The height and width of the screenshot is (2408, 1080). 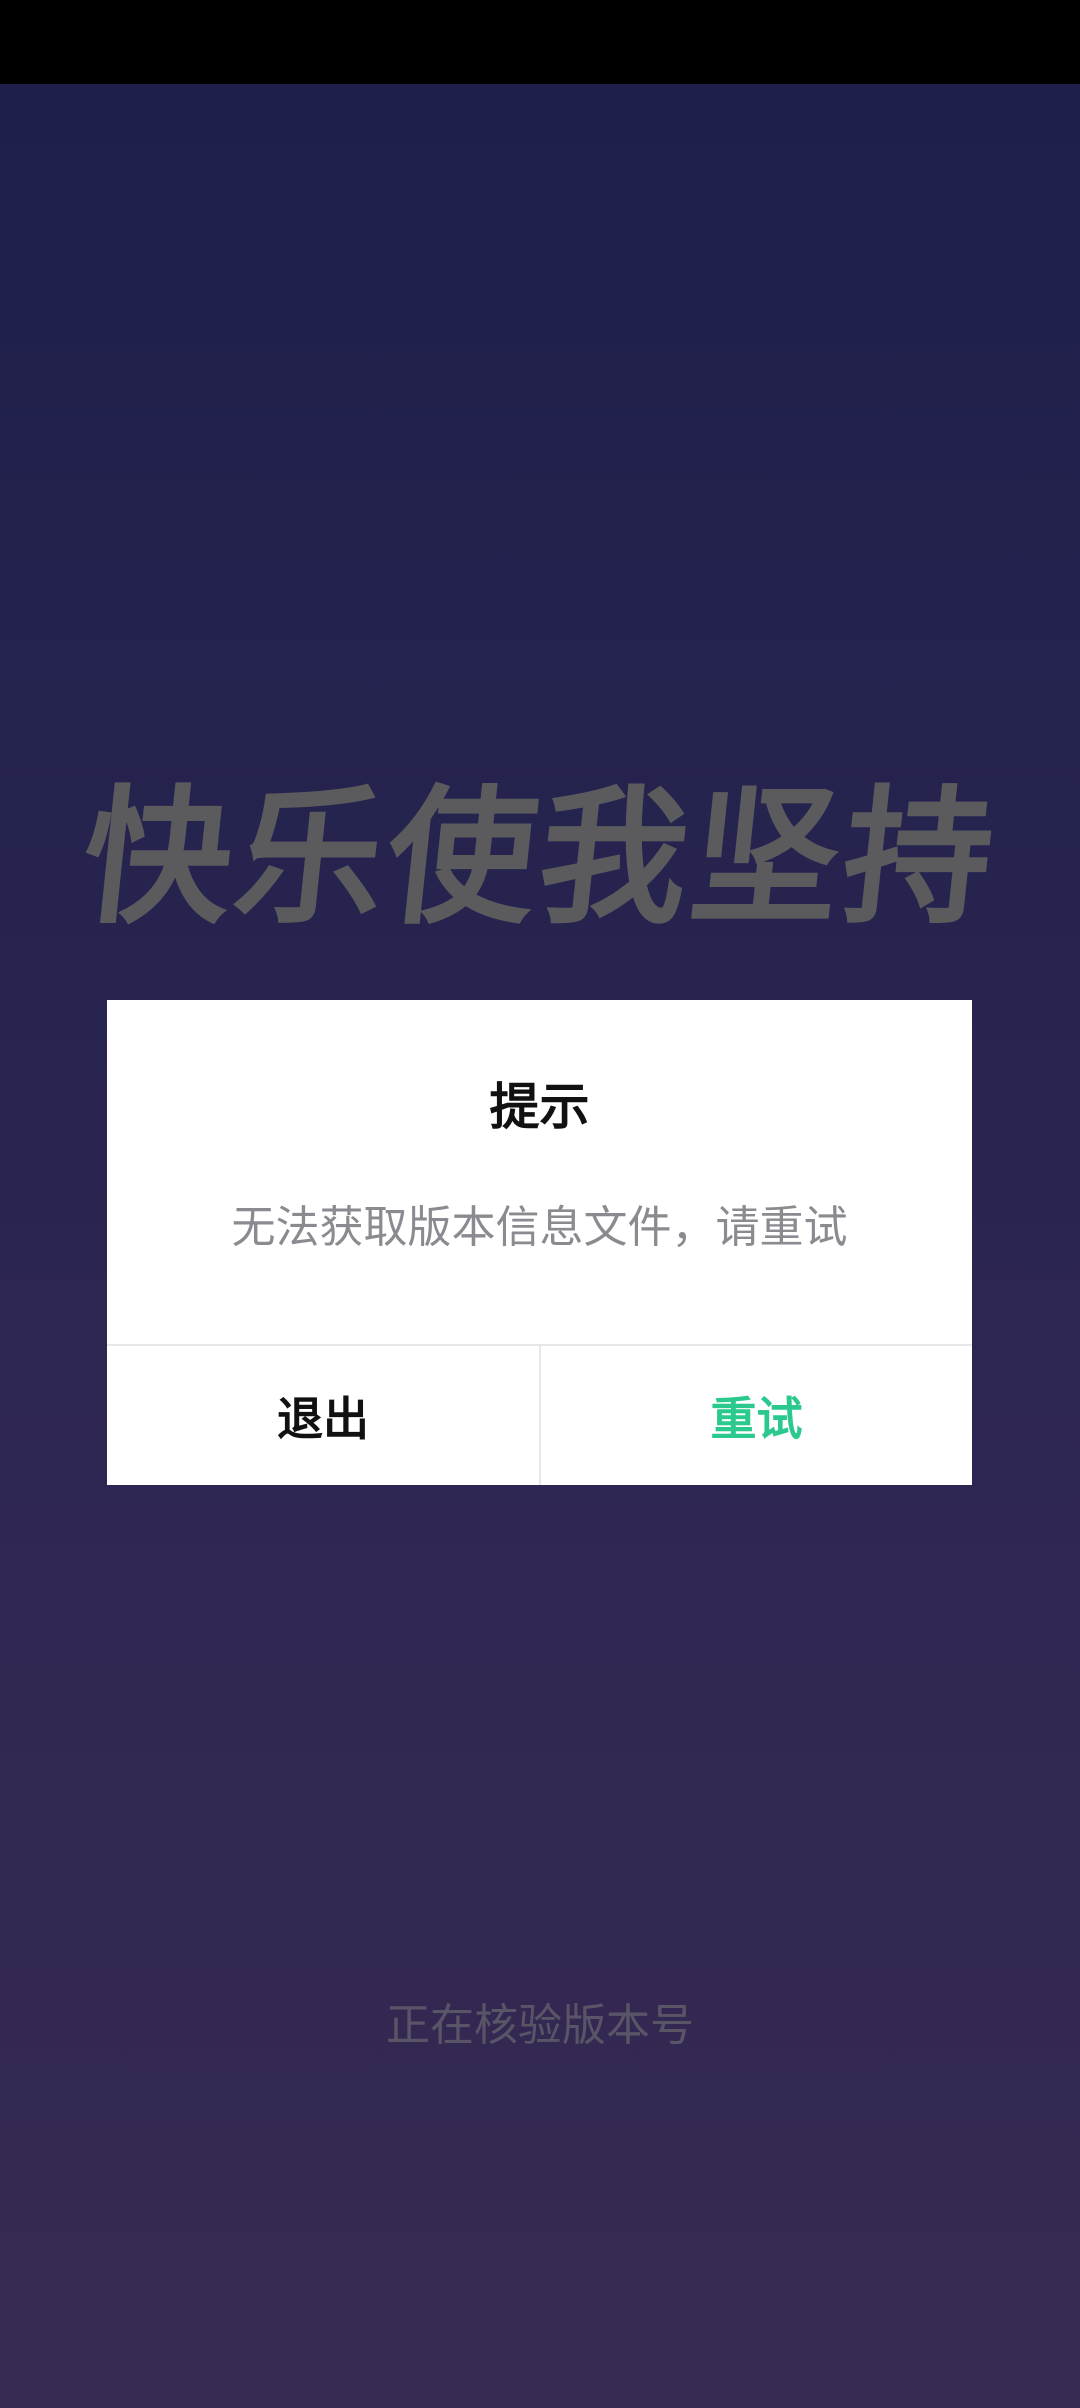 I want to click on retry-button: 重试, so click(x=756, y=1415).